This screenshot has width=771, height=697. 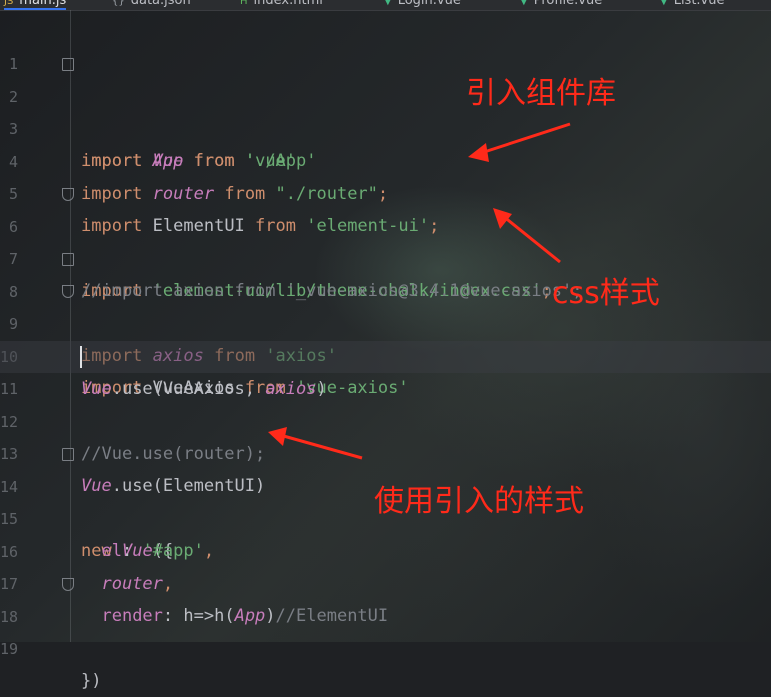 What do you see at coordinates (91, 681) in the screenshot?
I see `code-text: })` at bounding box center [91, 681].